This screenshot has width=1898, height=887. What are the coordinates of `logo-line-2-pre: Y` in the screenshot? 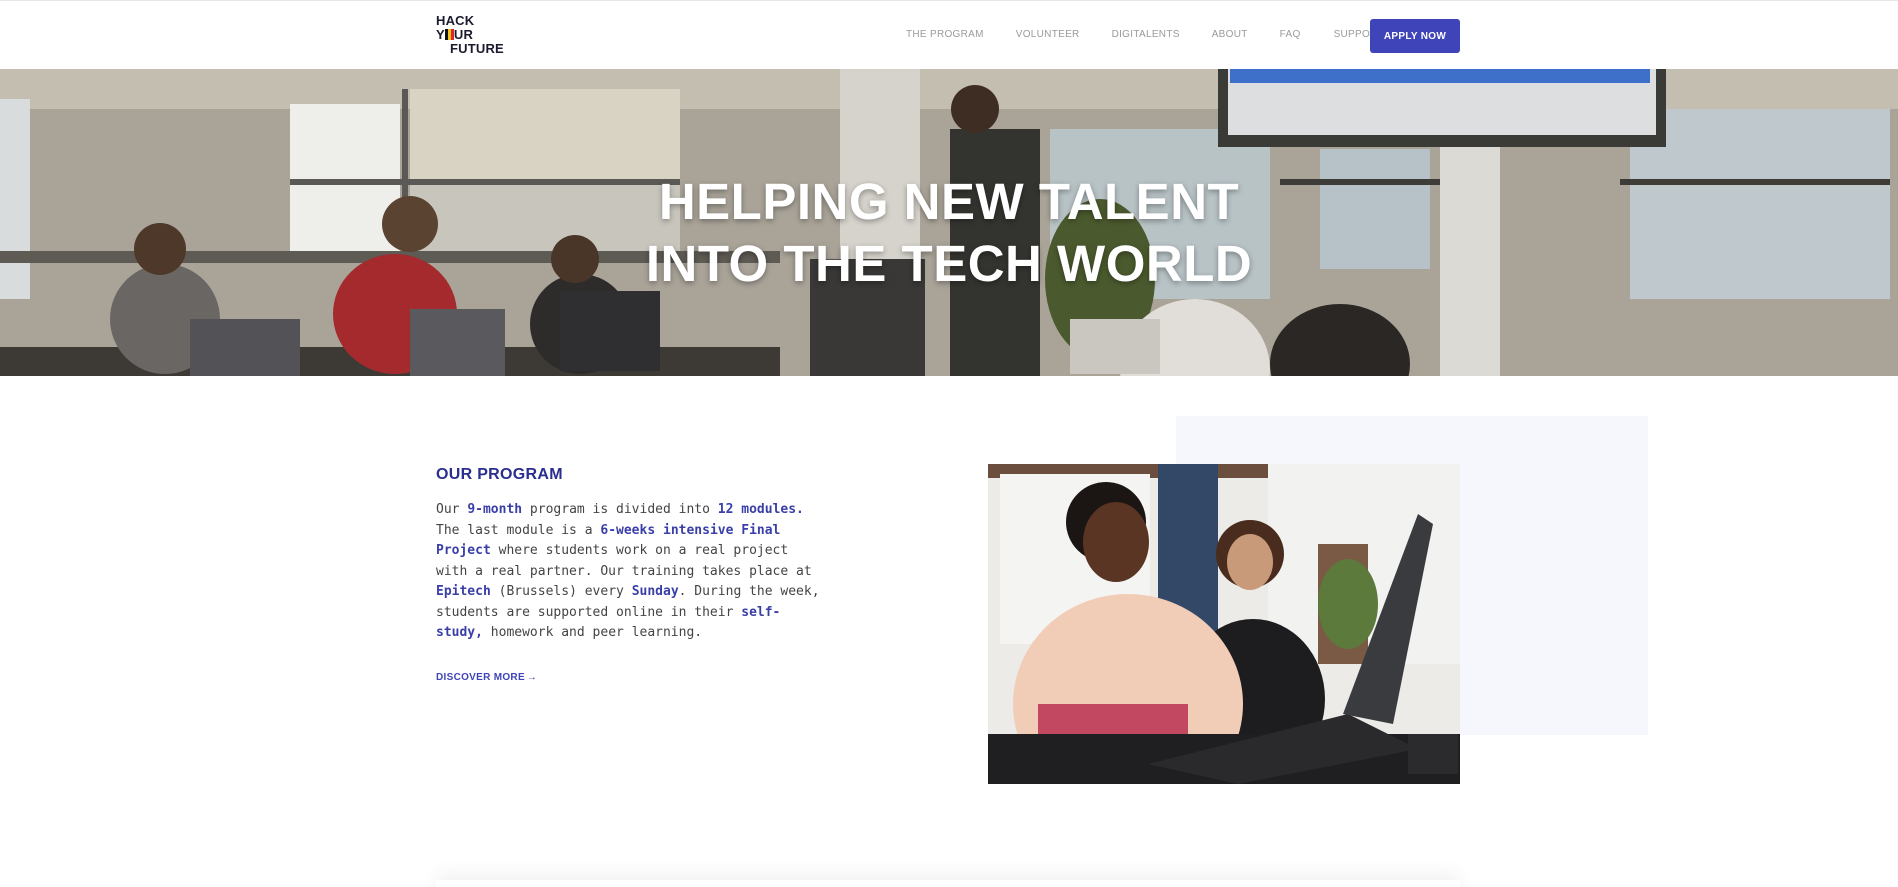 It's located at (440, 34).